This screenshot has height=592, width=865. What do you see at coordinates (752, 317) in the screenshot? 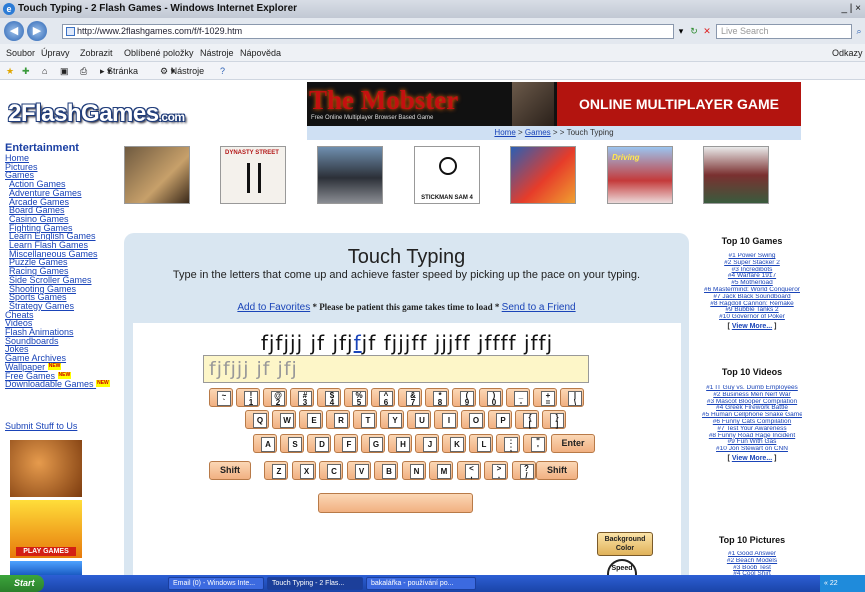
I see `top-game-item-link: #10 Governor of Poker` at bounding box center [752, 317].